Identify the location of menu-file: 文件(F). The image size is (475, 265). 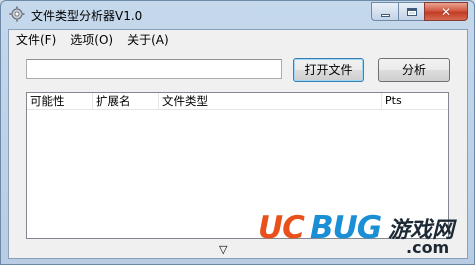
(36, 40).